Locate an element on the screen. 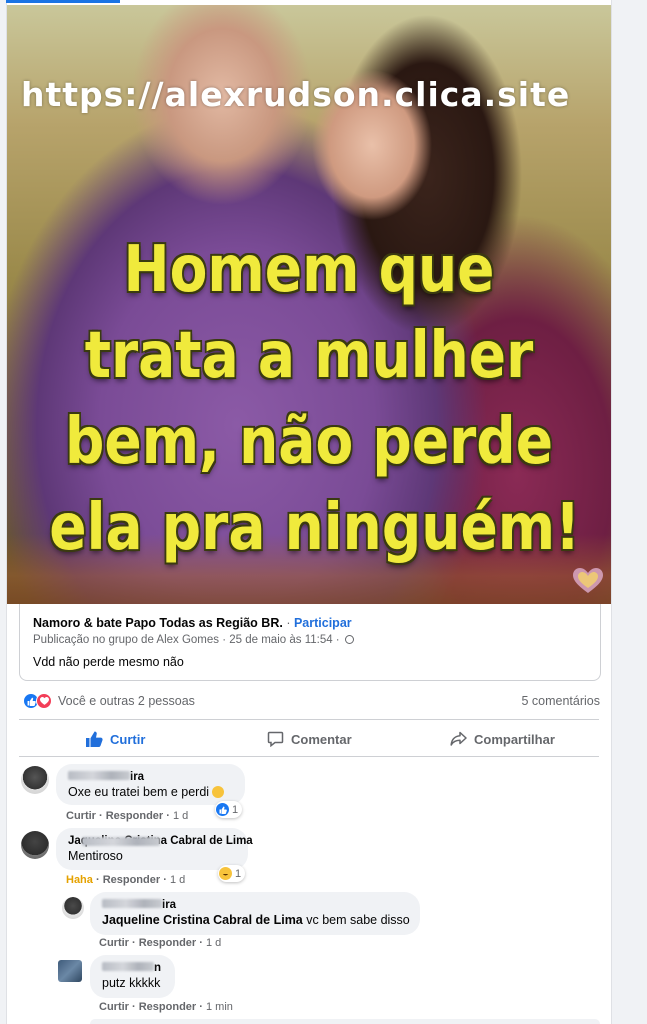 The height and width of the screenshot is (1024, 647). mention-link: Jaqueline Cristina Cabral de Lima is located at coordinates (202, 920).